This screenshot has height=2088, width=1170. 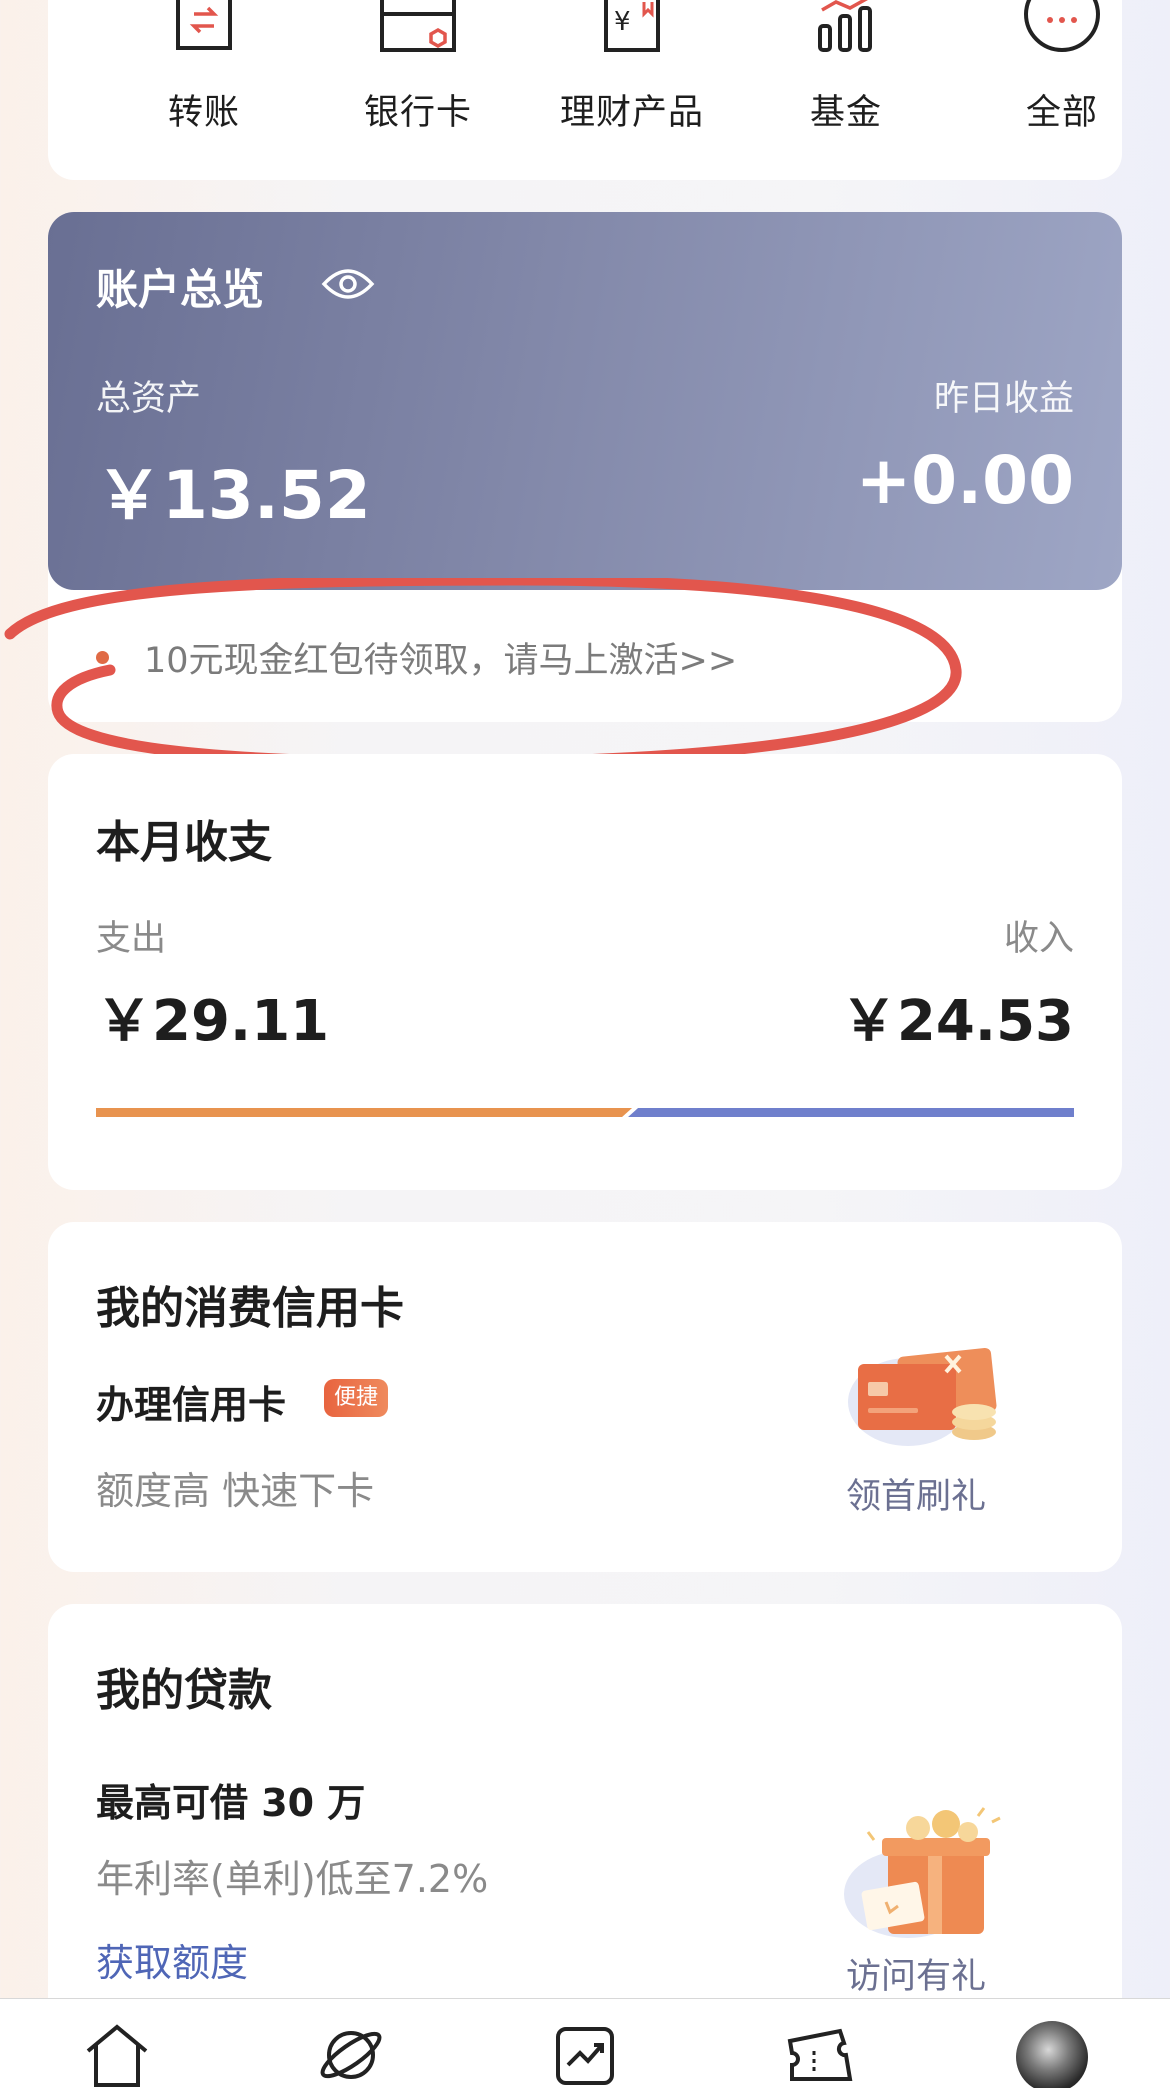 What do you see at coordinates (180, 289) in the screenshot?
I see `overview-title: 账户总览` at bounding box center [180, 289].